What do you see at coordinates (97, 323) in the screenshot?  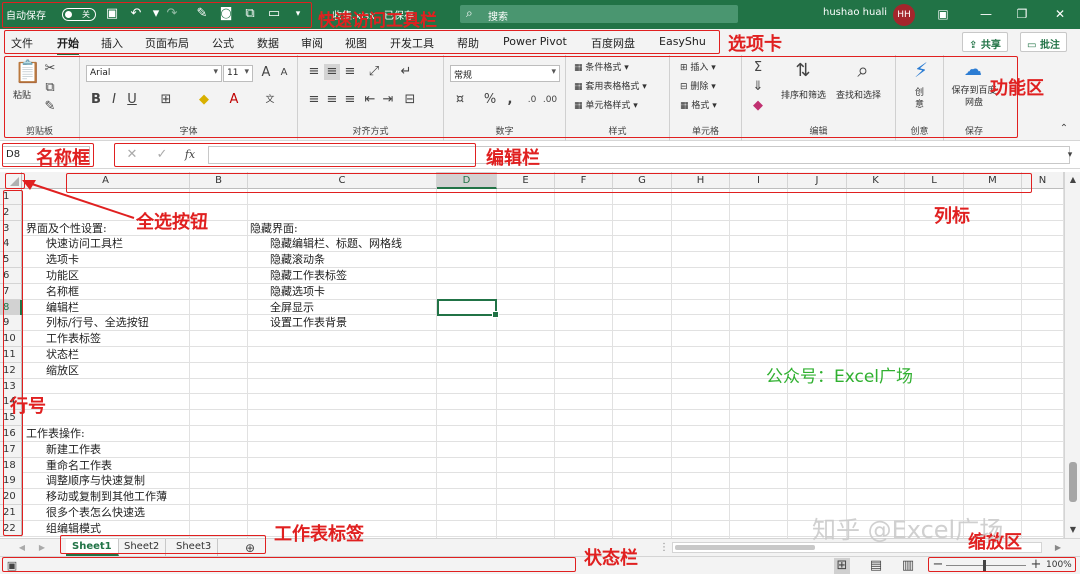 I see `cell-a9: 列标/行号、全选按钮` at bounding box center [97, 323].